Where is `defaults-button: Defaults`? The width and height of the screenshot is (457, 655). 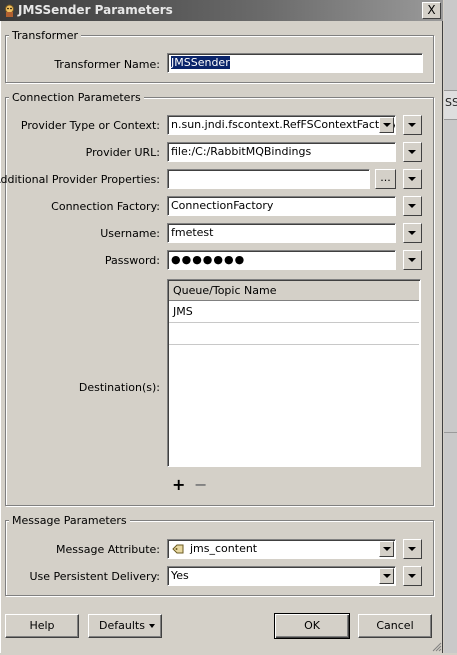
defaults-button: Defaults is located at coordinates (125, 626).